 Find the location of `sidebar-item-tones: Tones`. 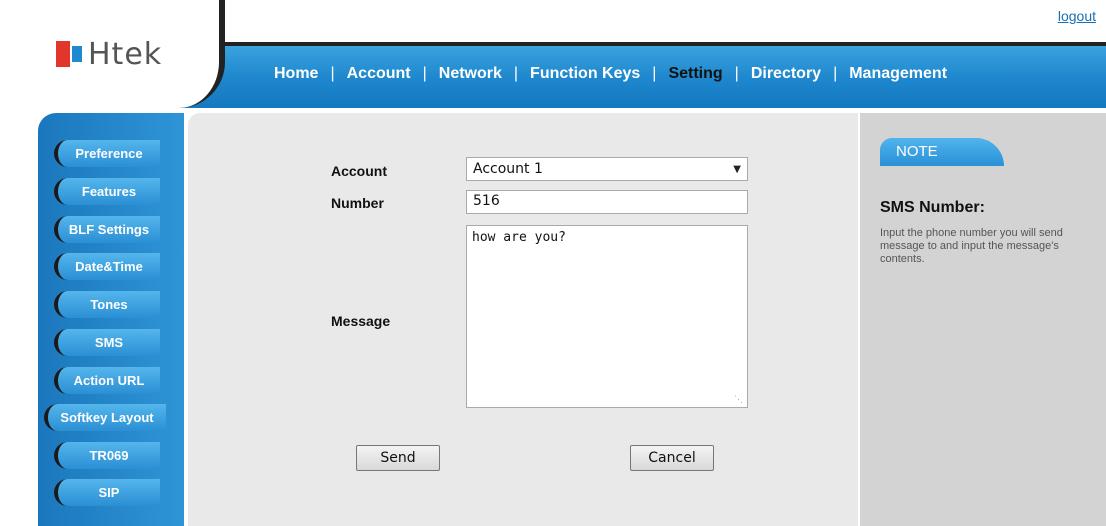

sidebar-item-tones: Tones is located at coordinates (107, 304).